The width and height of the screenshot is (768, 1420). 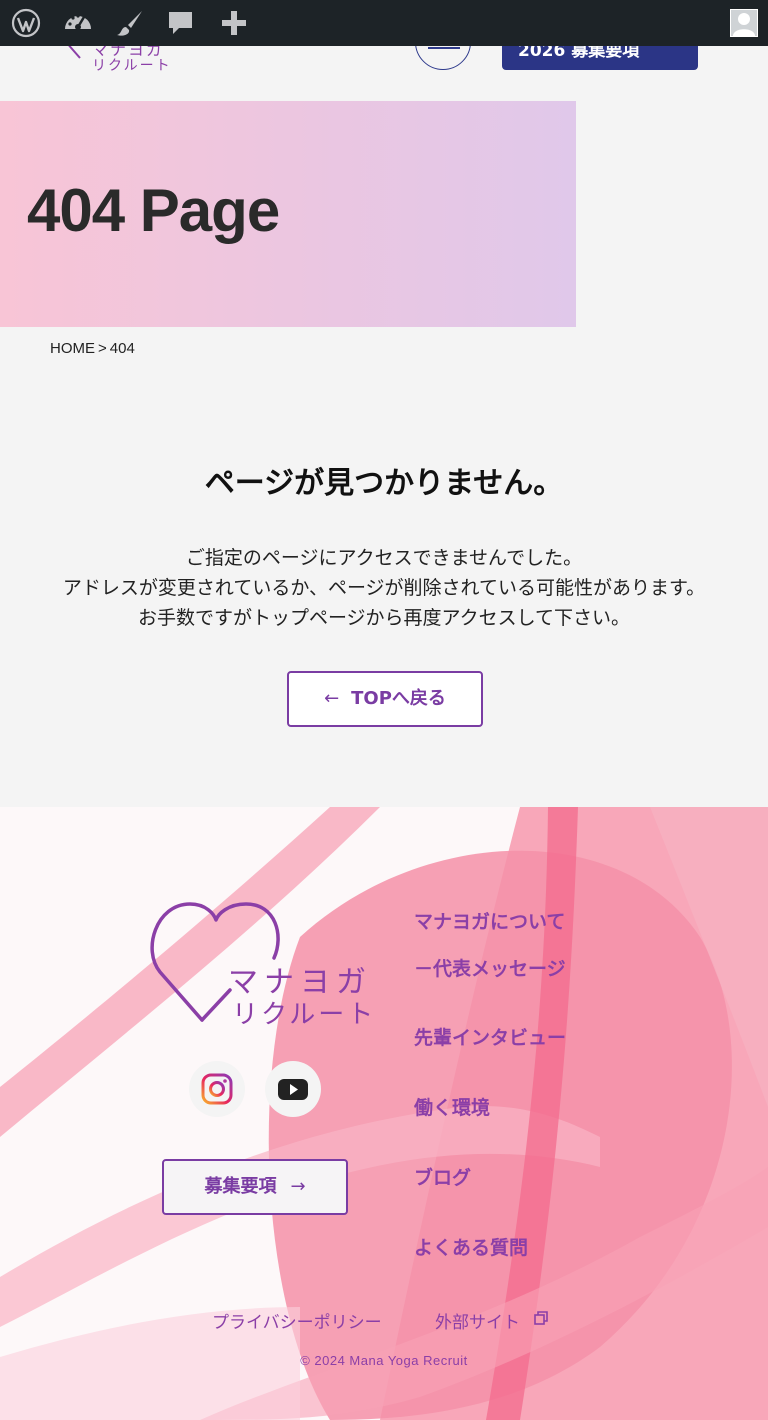 I want to click on customize-brush-icon, so click(x=130, y=23).